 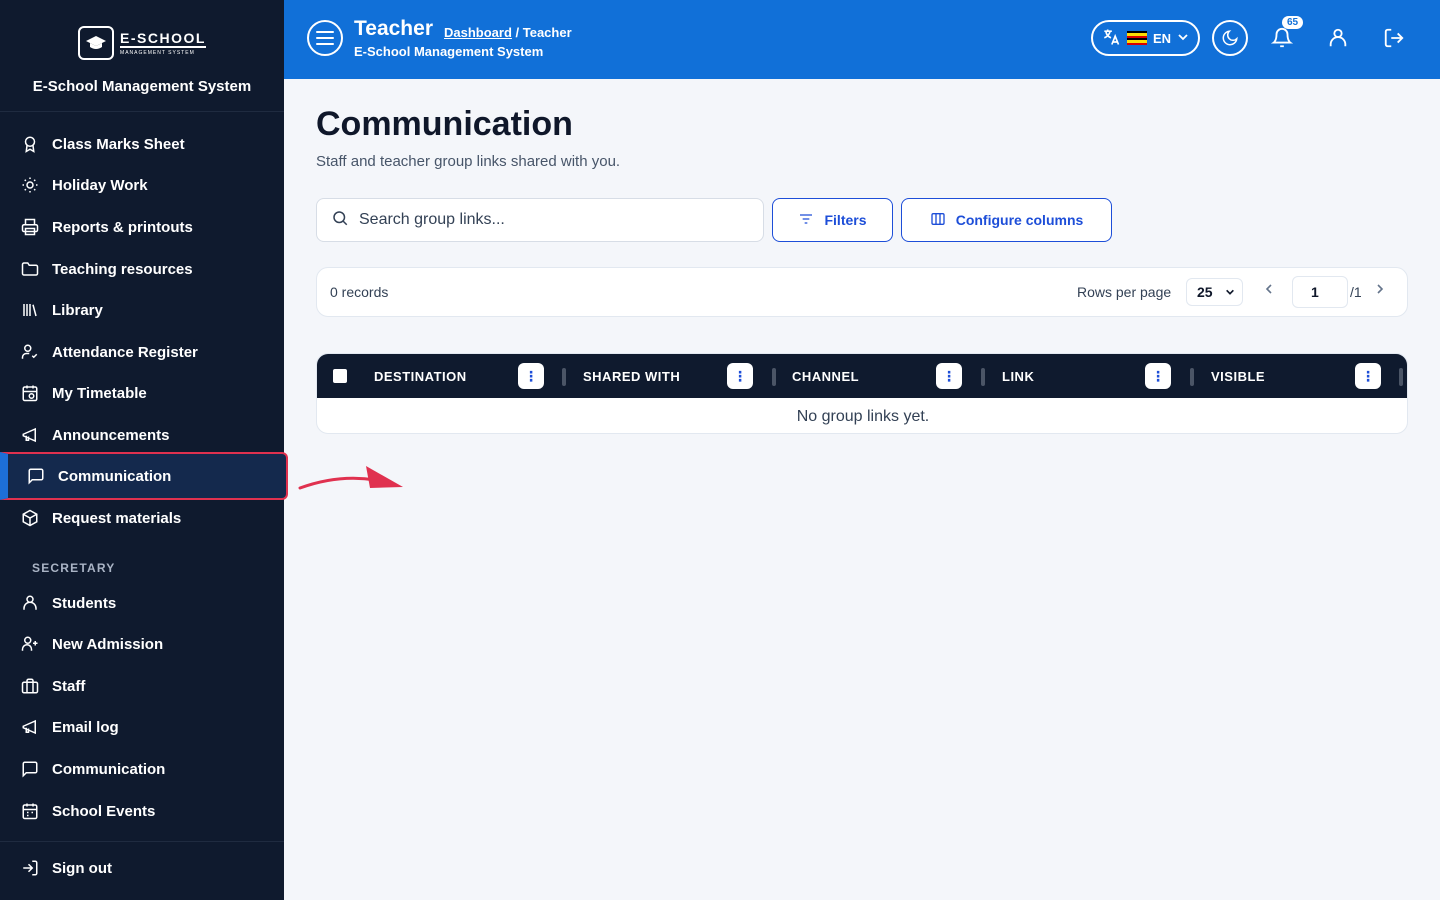 I want to click on language-selector: EN, so click(x=1145, y=38).